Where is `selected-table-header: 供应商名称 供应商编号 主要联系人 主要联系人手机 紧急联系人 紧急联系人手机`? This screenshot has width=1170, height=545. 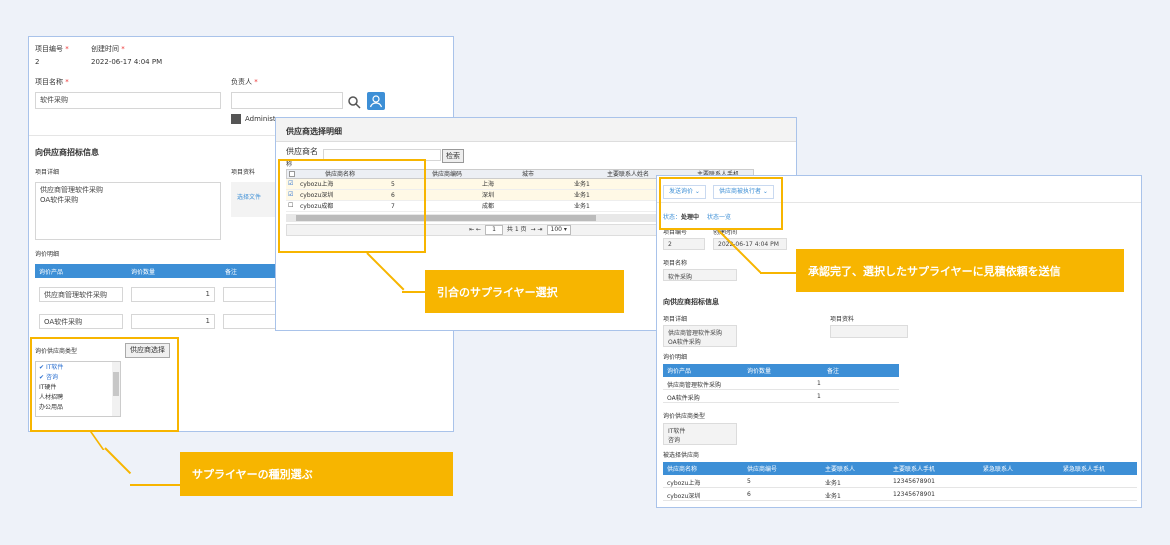 selected-table-header: 供应商名称 供应商编号 主要联系人 主要联系人手机 紧急联系人 紧急联系人手机 is located at coordinates (900, 468).